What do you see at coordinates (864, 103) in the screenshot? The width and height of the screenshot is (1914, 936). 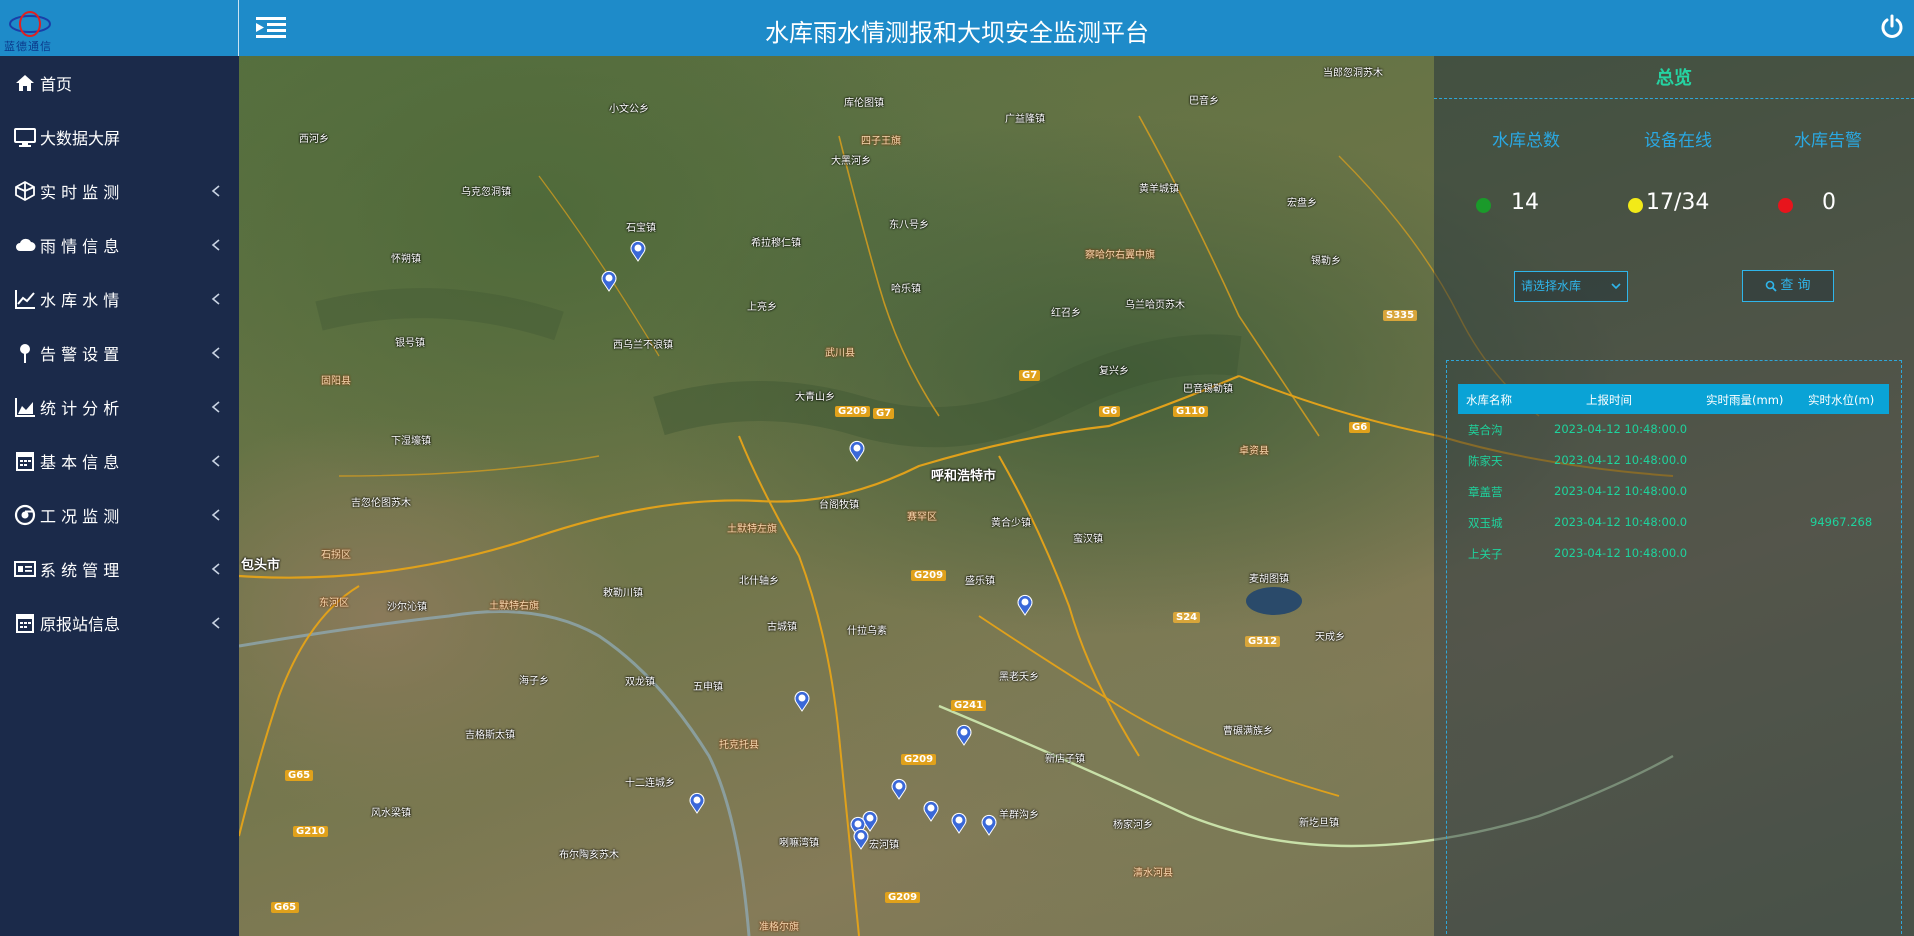 I see `map-place-label: 库伦图镇` at bounding box center [864, 103].